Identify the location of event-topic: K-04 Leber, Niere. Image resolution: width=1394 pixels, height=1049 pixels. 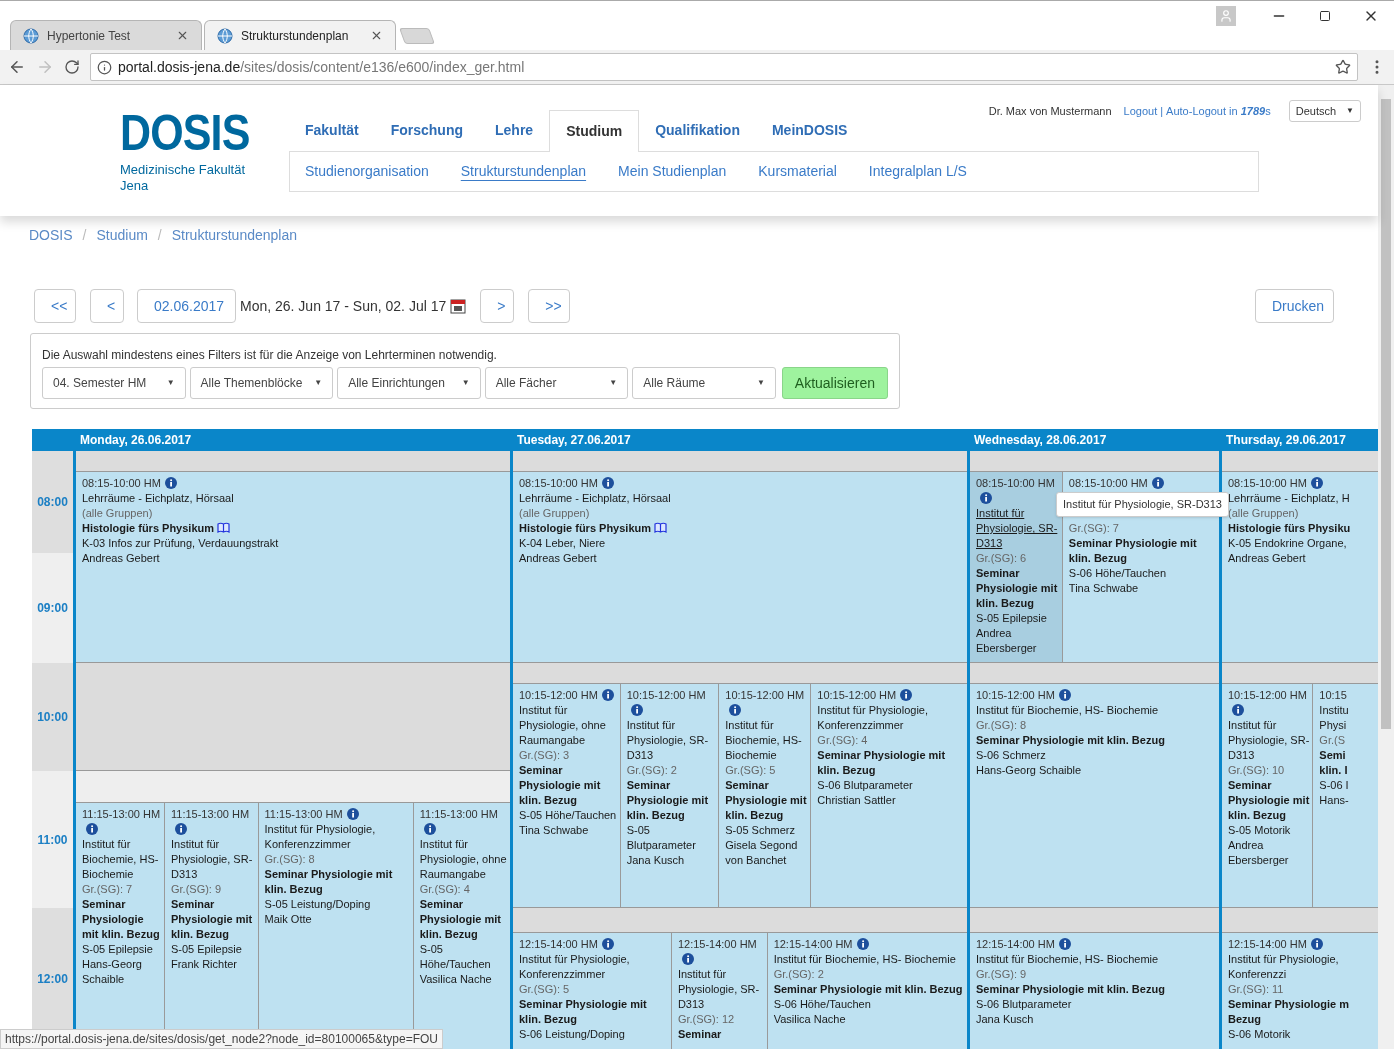
(563, 543).